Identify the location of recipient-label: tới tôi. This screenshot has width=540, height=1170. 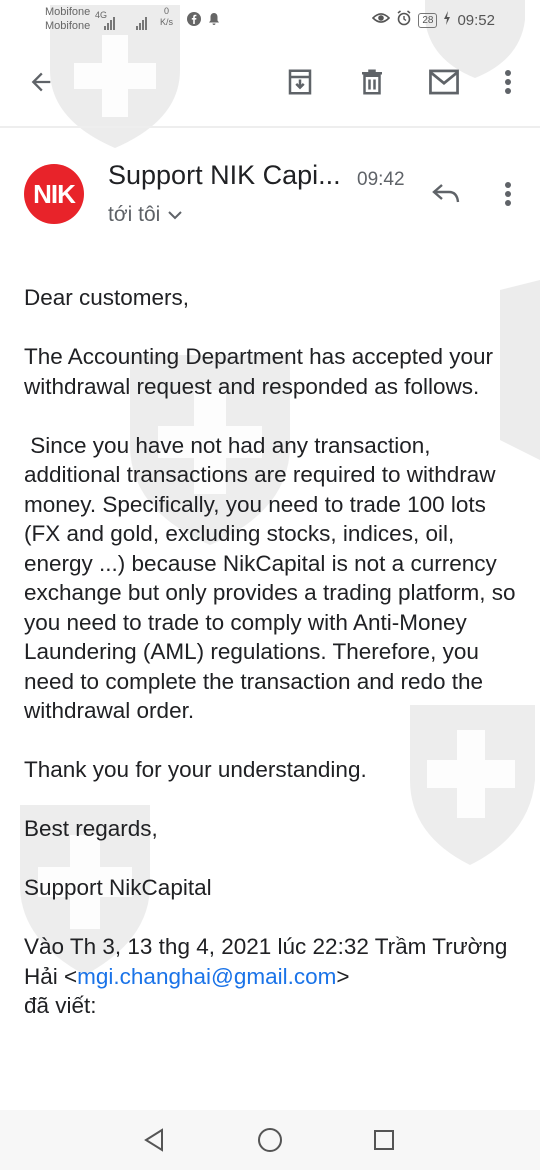
(134, 214).